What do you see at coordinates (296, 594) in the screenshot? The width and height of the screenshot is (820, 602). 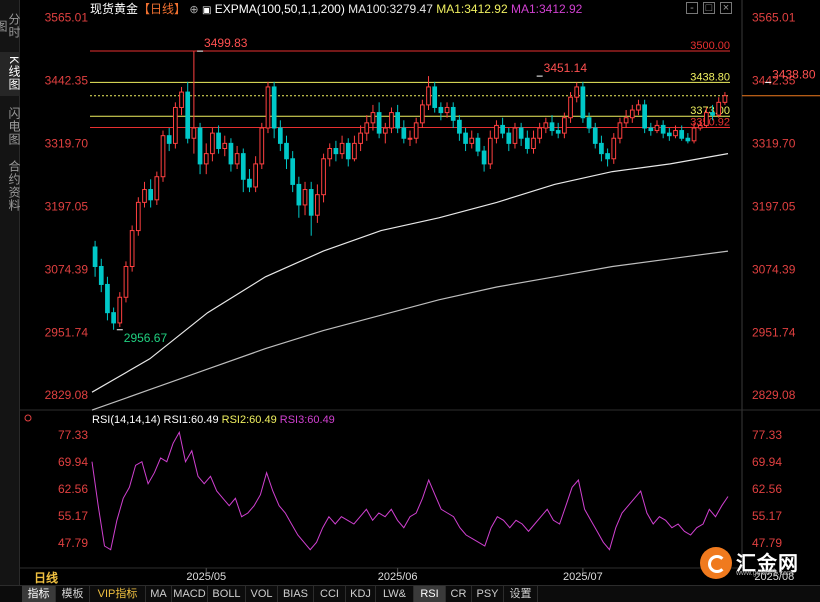 I see `bottom-tab-7: BIAS` at bounding box center [296, 594].